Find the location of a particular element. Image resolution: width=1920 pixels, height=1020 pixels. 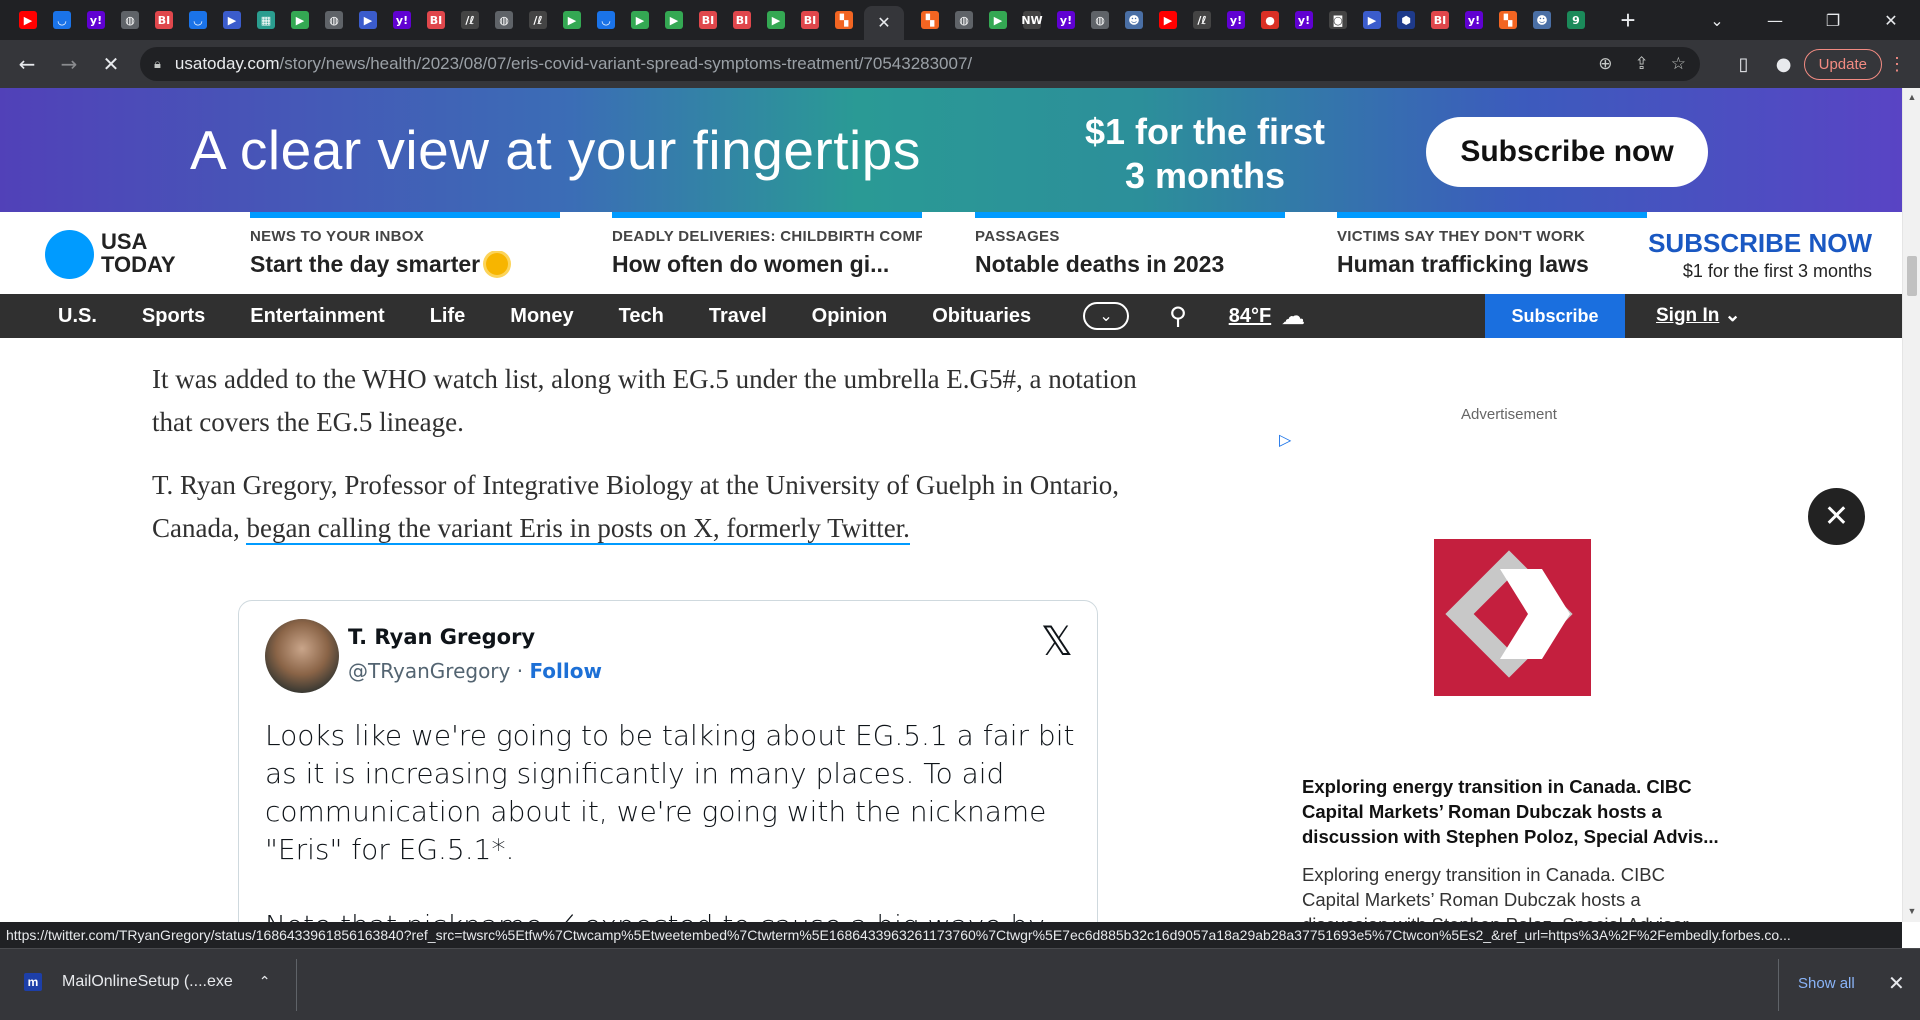

minimize-button: — is located at coordinates (1775, 20).